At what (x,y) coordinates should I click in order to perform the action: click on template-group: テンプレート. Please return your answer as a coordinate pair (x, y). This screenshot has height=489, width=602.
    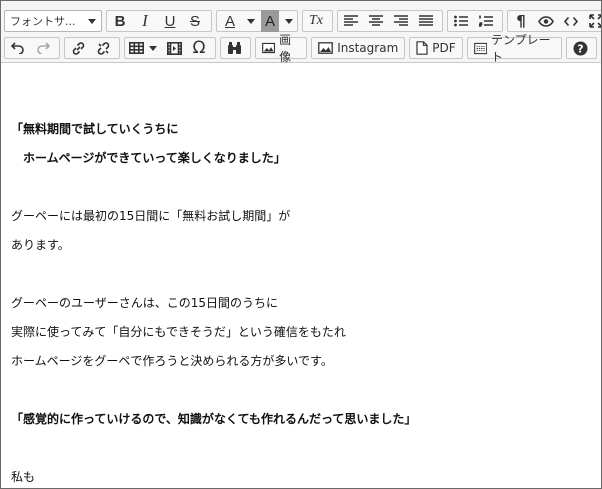
    Looking at the image, I should click on (514, 48).